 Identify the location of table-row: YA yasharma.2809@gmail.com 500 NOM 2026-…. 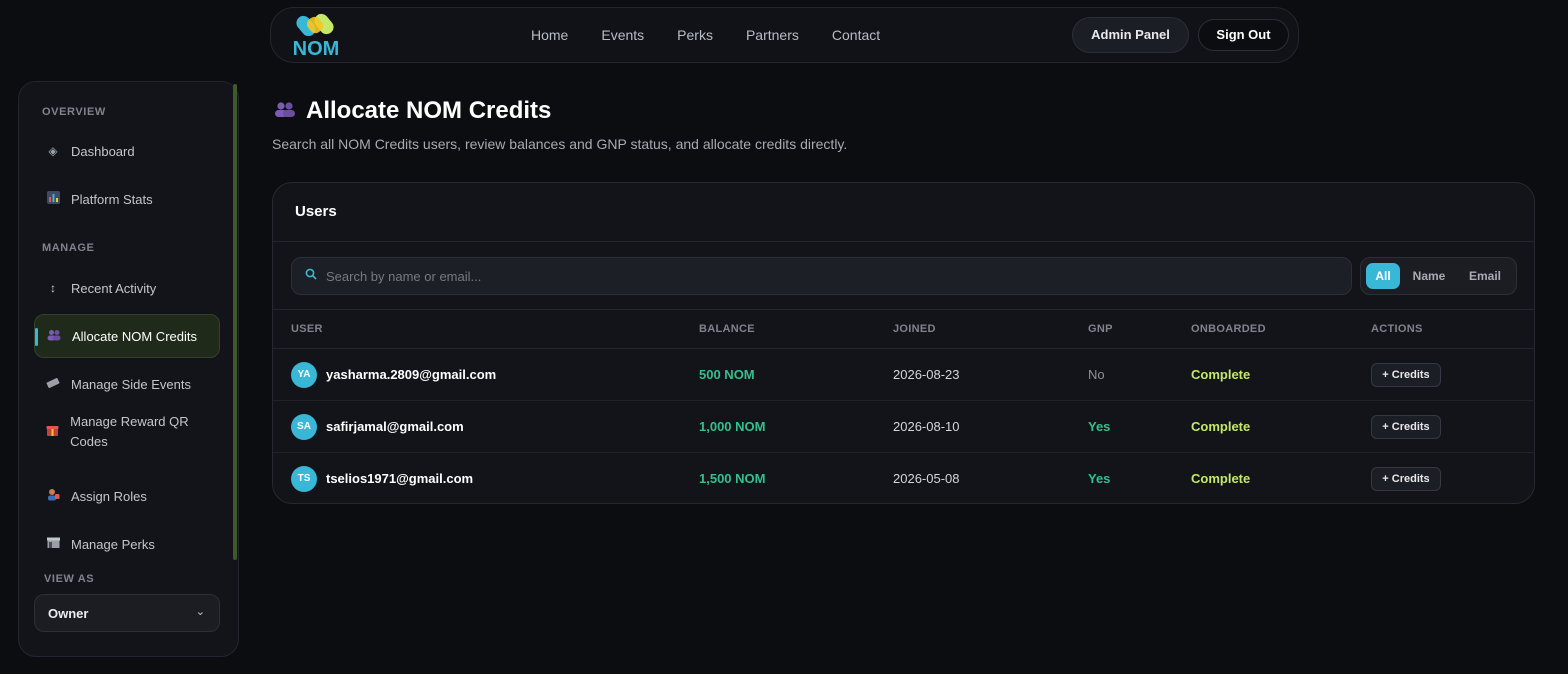
(903, 375).